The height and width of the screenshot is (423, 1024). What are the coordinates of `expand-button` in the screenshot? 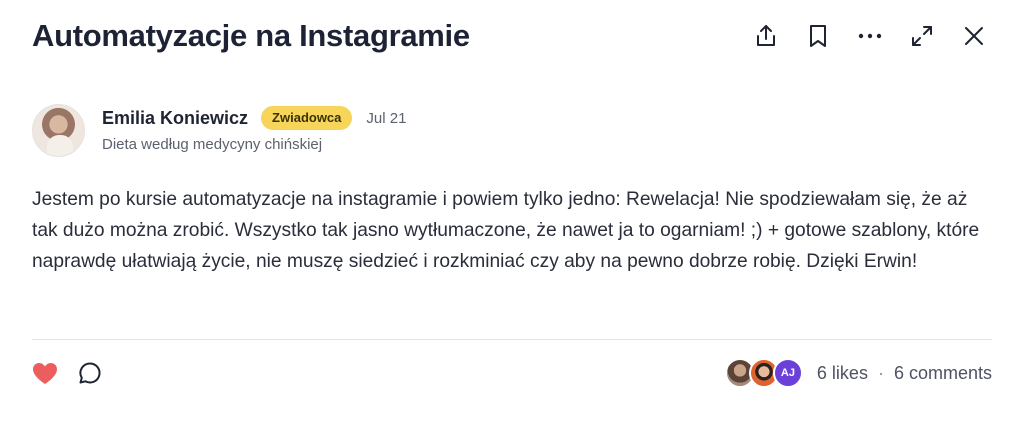 It's located at (922, 36).